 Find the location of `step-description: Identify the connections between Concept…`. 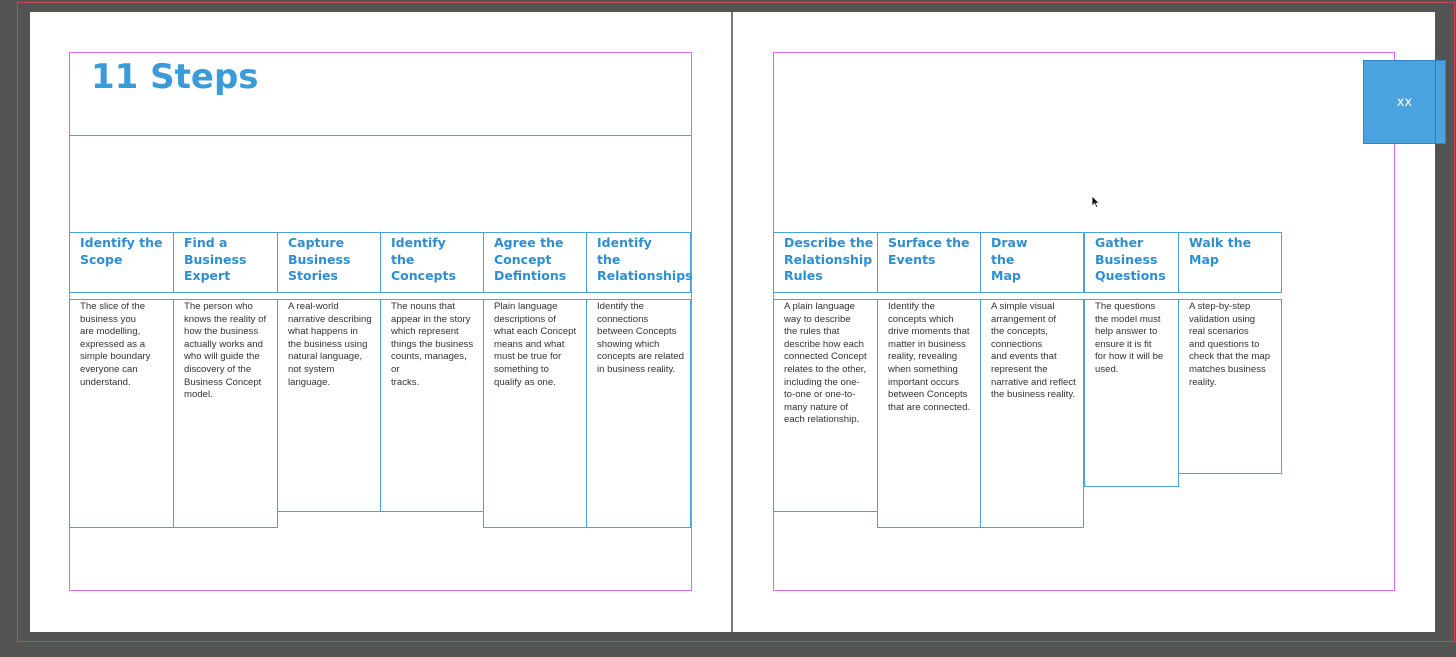

step-description: Identify the connections between Concept… is located at coordinates (638, 413).